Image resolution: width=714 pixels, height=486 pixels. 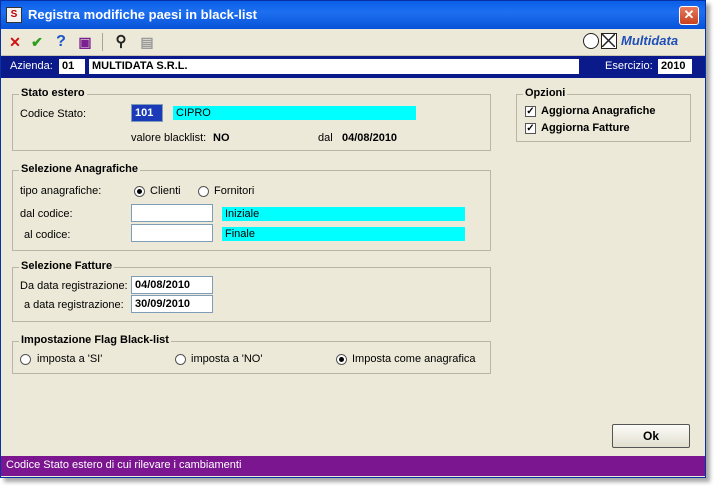 I want to click on esercizio-value: 2010, so click(x=675, y=66).